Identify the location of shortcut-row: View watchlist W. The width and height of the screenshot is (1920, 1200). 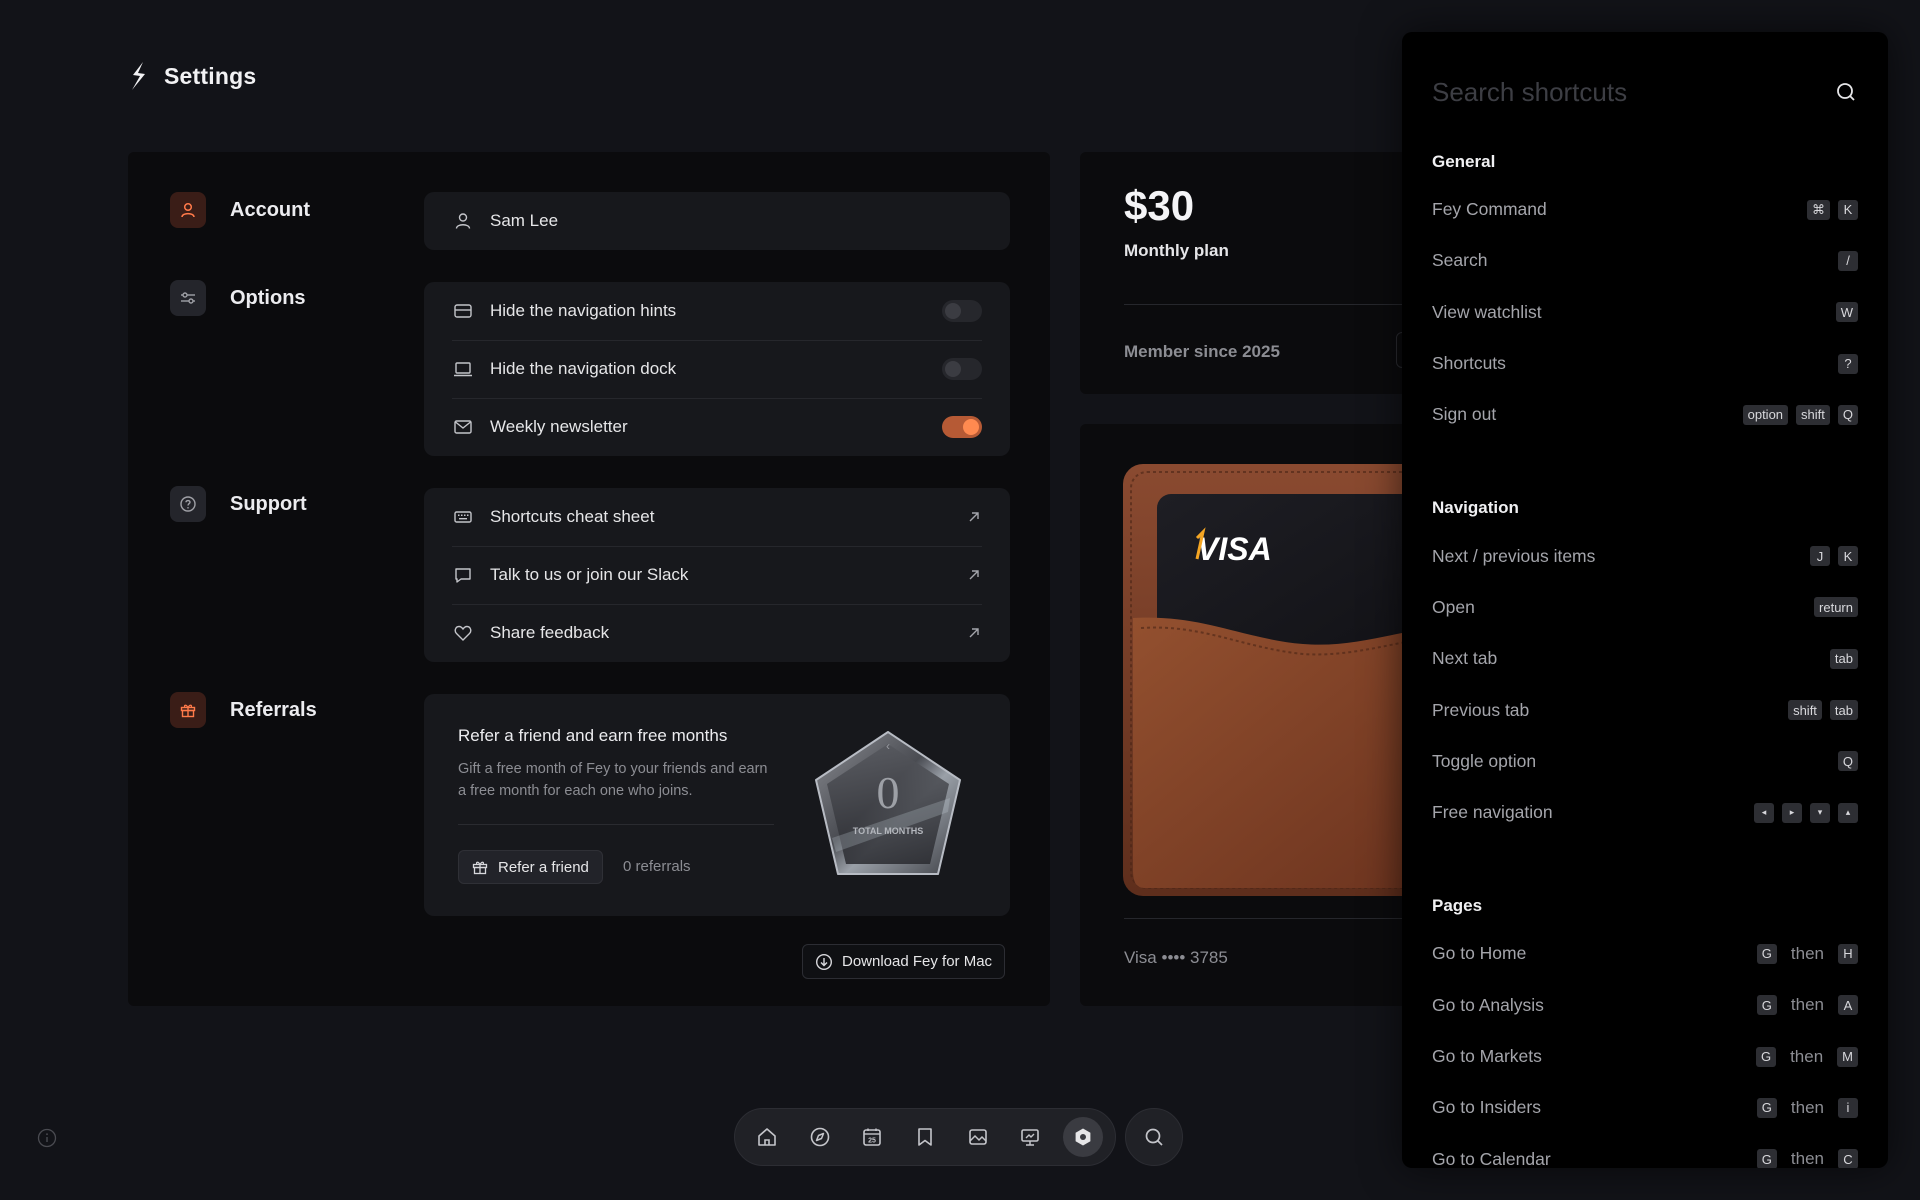
(1645, 312).